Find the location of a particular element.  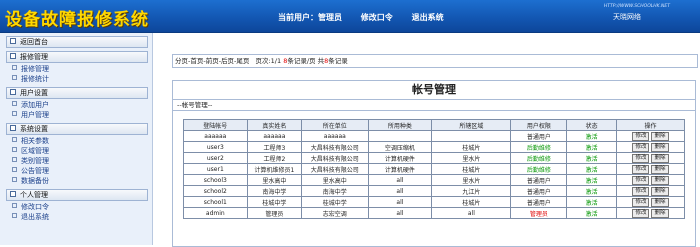

cell-name: 工程师2 is located at coordinates (274, 158).